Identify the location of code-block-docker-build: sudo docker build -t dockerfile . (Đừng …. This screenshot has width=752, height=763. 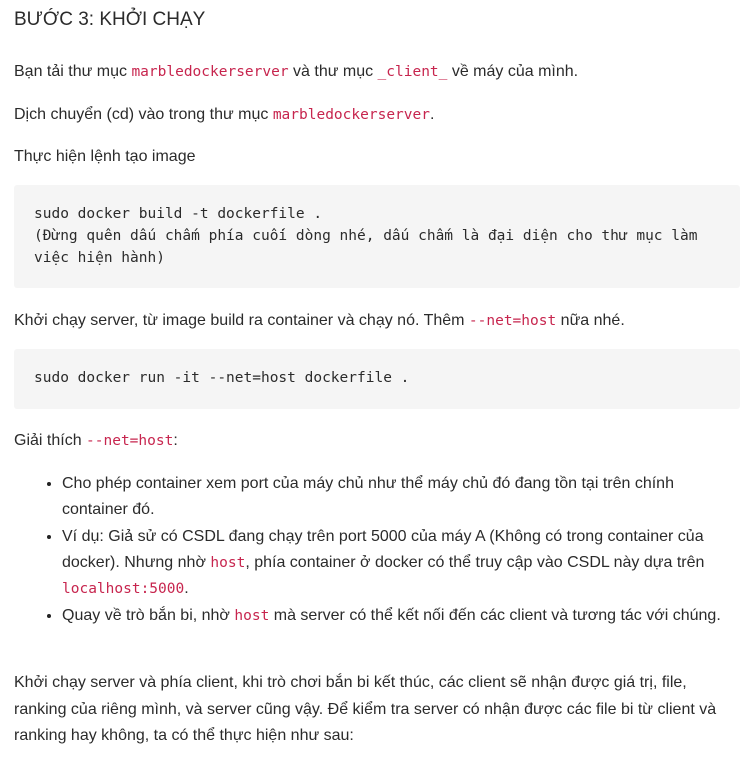
(377, 236).